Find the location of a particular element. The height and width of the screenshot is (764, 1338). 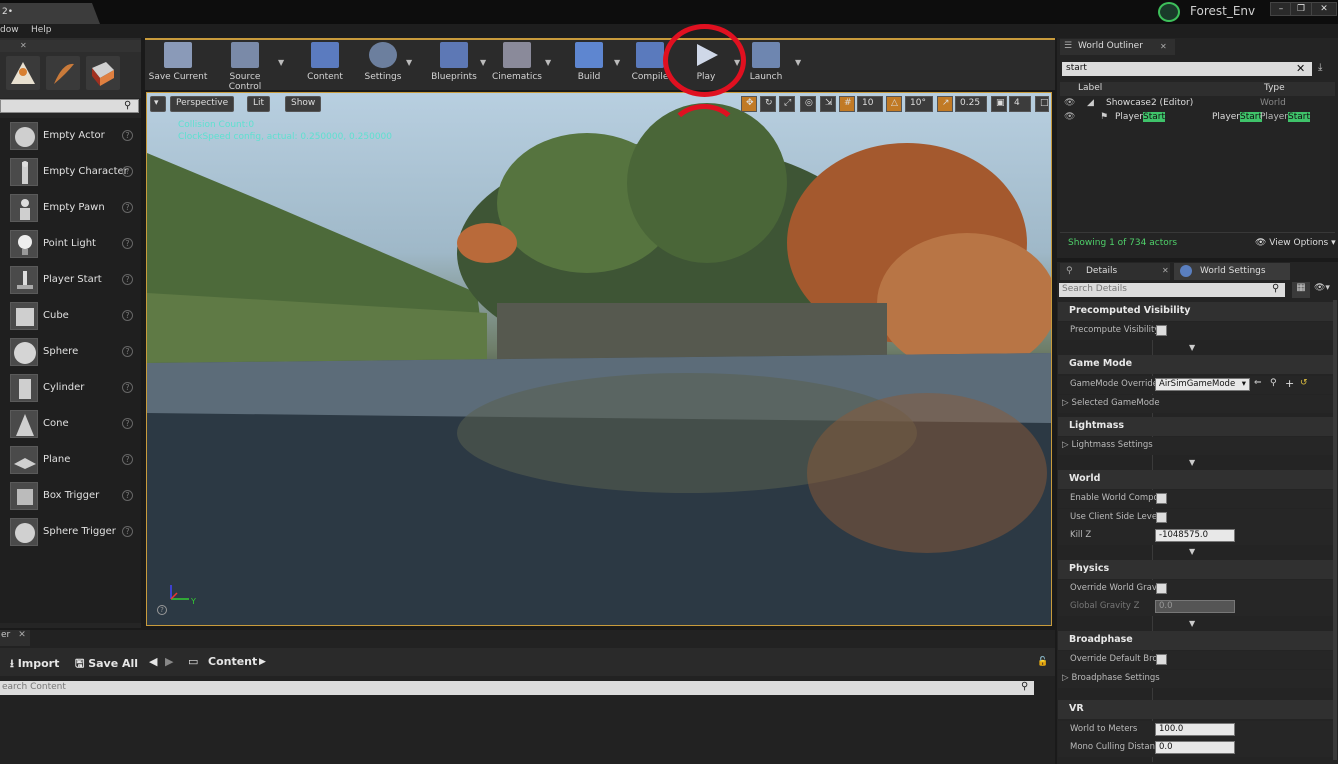

section-vr: VR is located at coordinates (1195, 709).